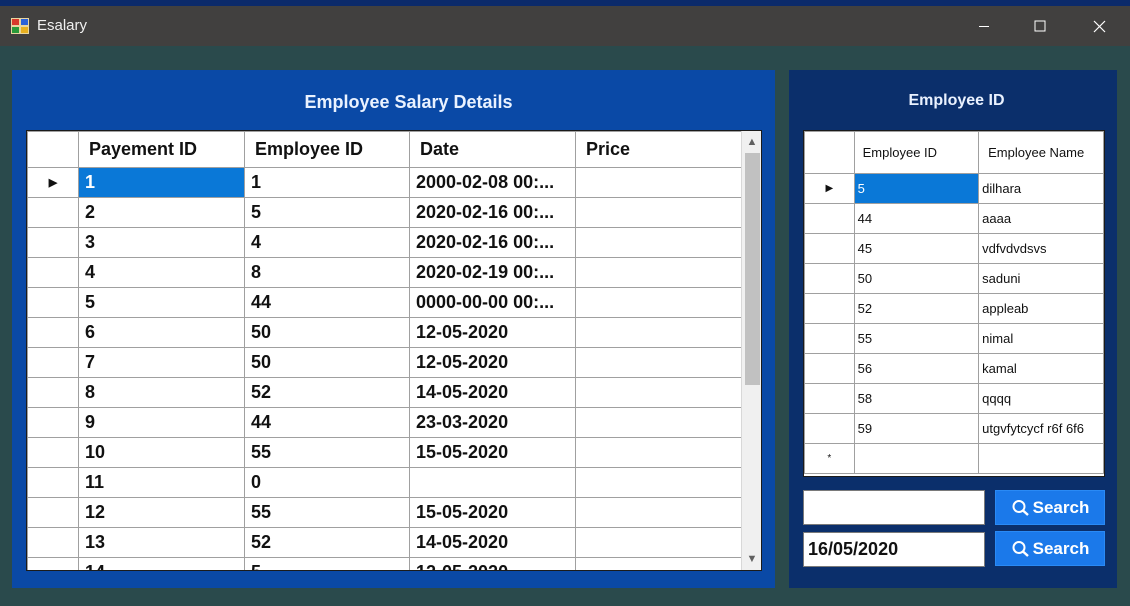 This screenshot has height=606, width=1130. I want to click on payment-id-cell: 9, so click(161, 422).